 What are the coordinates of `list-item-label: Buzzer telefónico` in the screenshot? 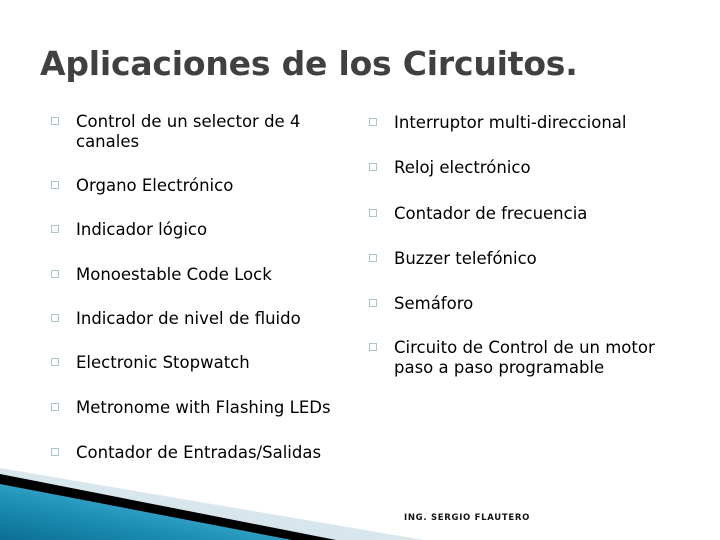 It's located at (465, 258).